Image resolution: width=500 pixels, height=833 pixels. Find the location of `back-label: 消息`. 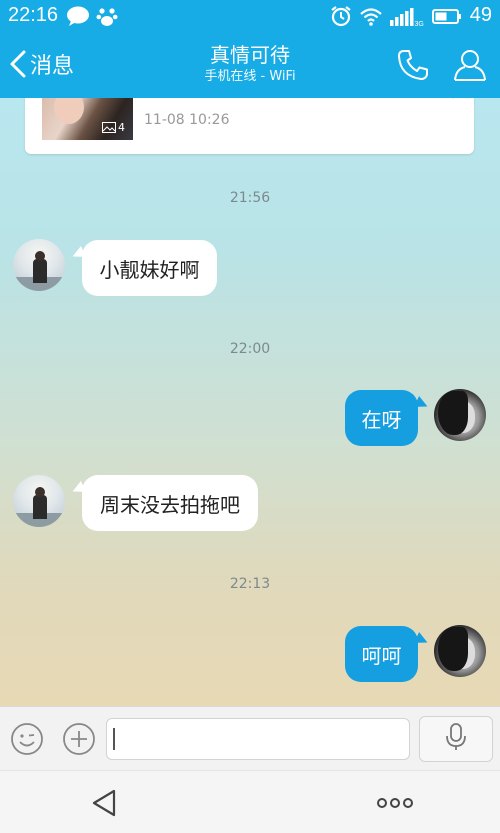

back-label: 消息 is located at coordinates (52, 66).